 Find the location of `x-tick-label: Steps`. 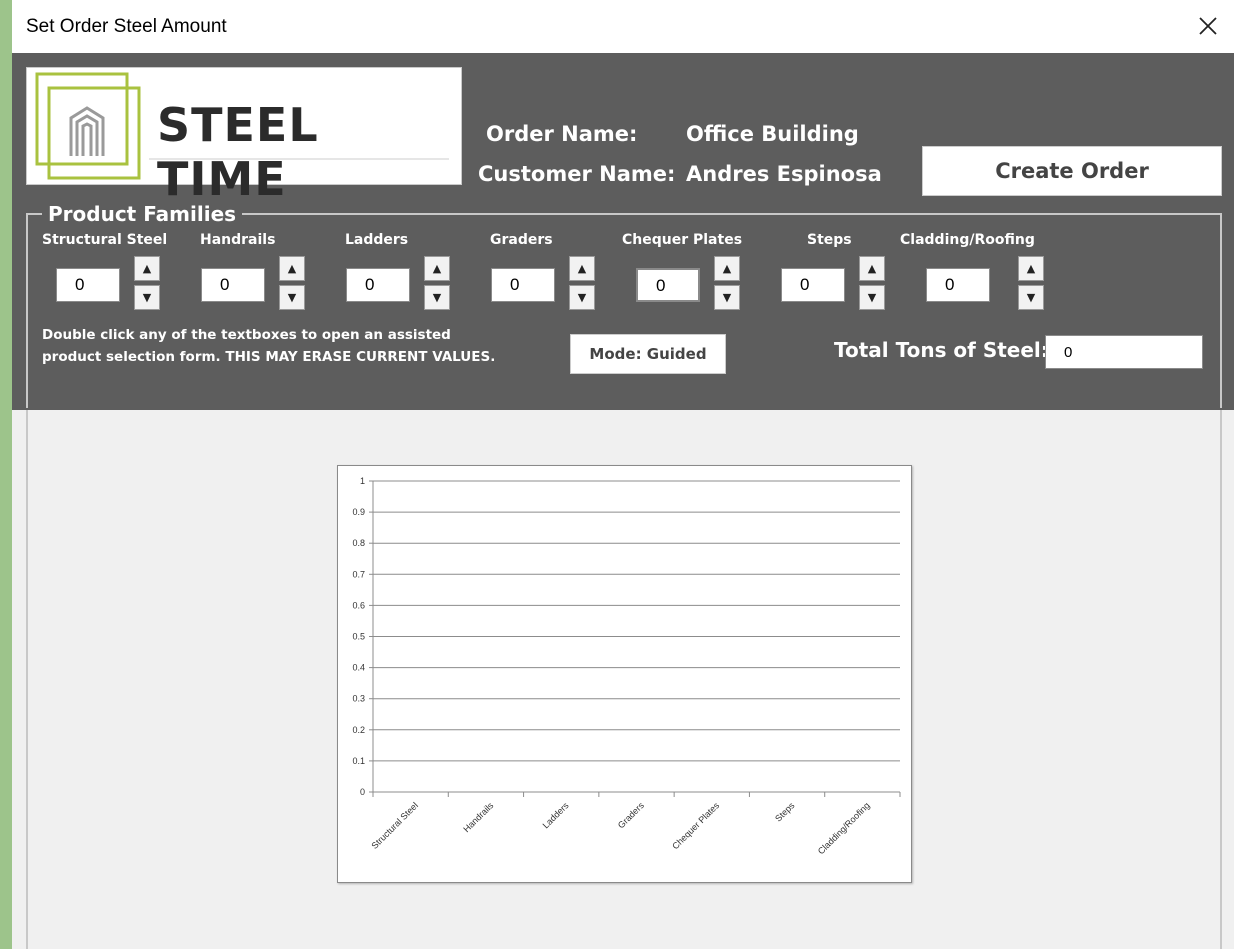

x-tick-label: Steps is located at coordinates (785, 812).